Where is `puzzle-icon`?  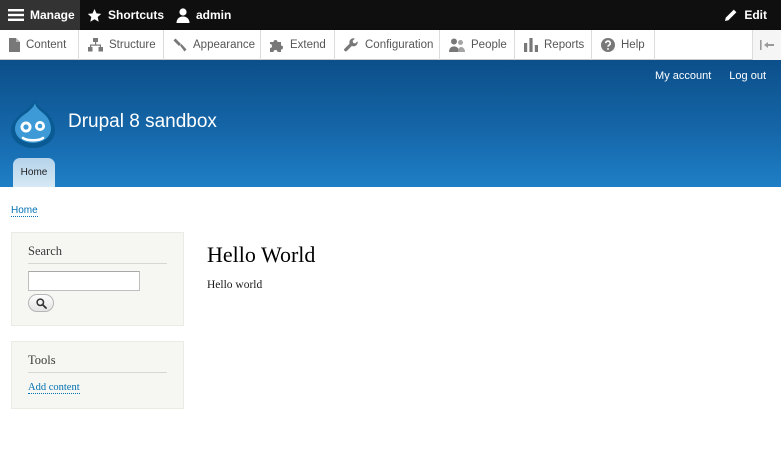 puzzle-icon is located at coordinates (276, 46).